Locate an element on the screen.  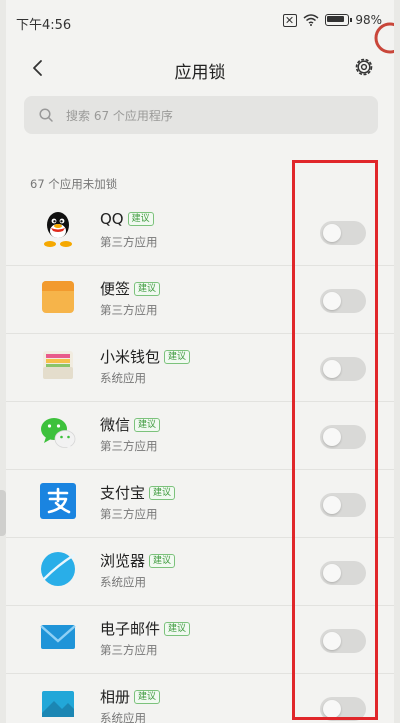
app-name: 便签 is located at coordinates (115, 289).